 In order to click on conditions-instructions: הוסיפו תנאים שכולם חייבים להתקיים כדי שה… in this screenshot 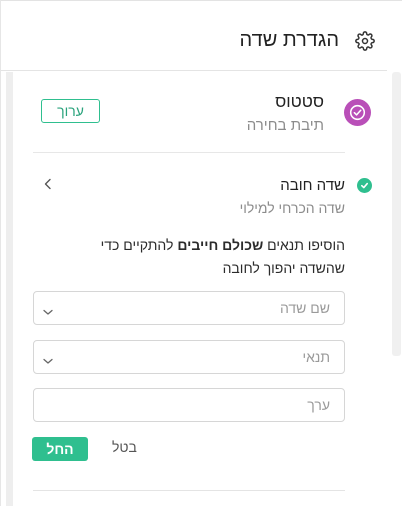, I will do `click(200, 257)`.